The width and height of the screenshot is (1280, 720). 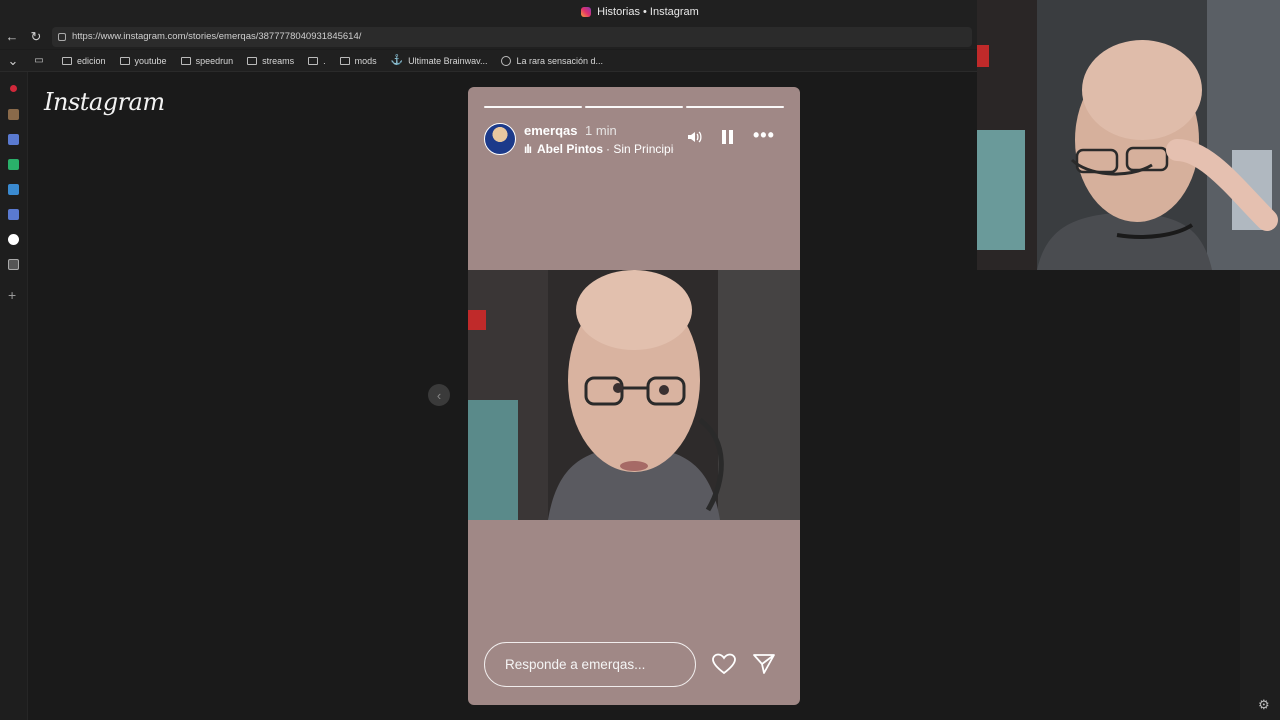 What do you see at coordinates (62, 36) in the screenshot?
I see `lock-icon` at bounding box center [62, 36].